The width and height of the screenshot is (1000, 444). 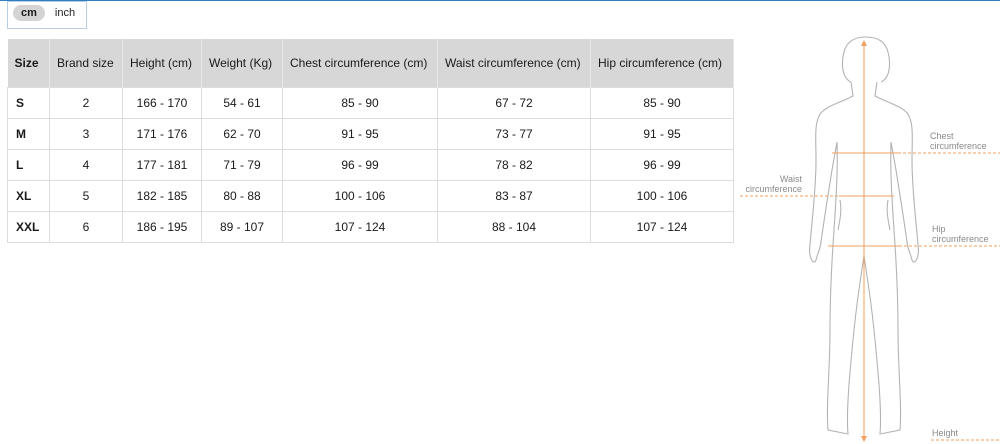 I want to click on header-waist: Waist circumference (cm), so click(x=514, y=63).